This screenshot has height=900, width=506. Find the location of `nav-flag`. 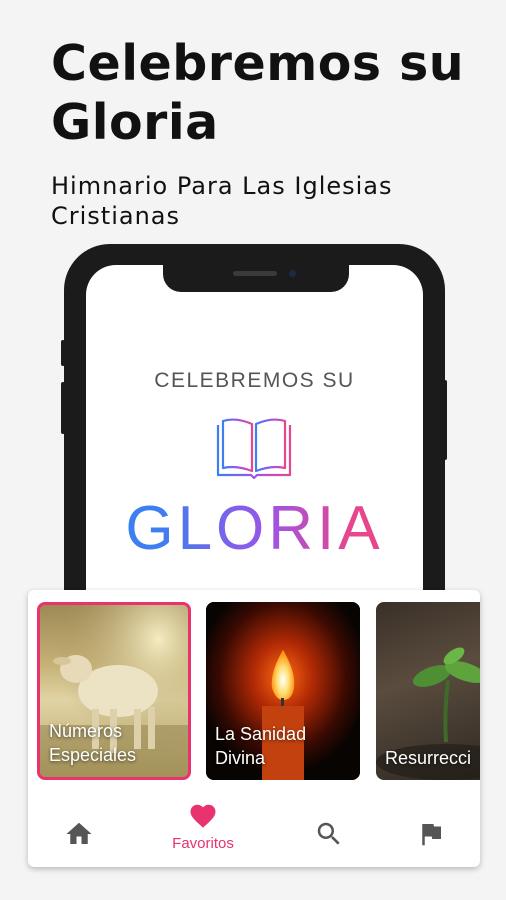

nav-flag is located at coordinates (431, 830).